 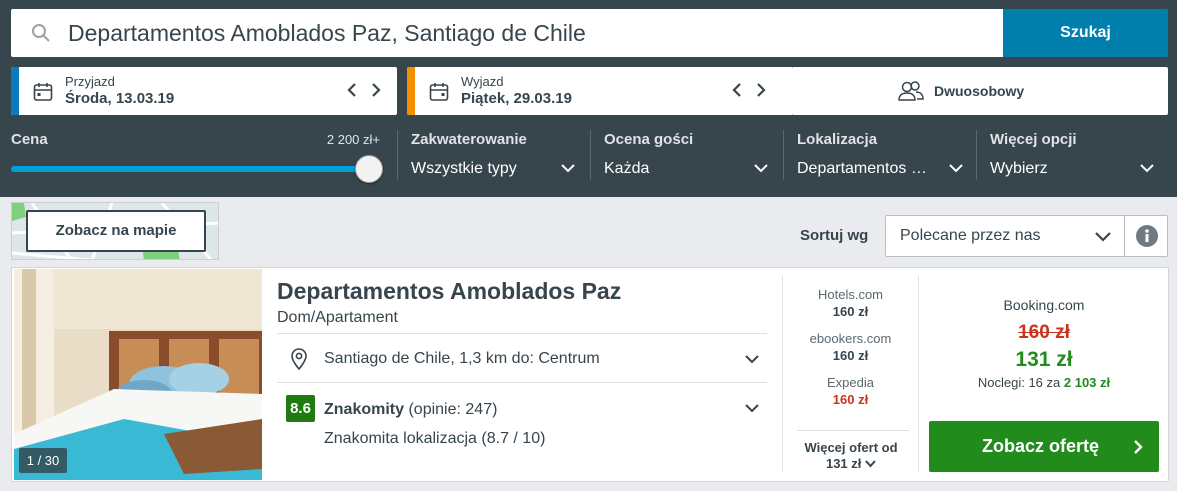 I want to click on more-offers-button: Więcej ofert od 131 zł, so click(x=851, y=456).